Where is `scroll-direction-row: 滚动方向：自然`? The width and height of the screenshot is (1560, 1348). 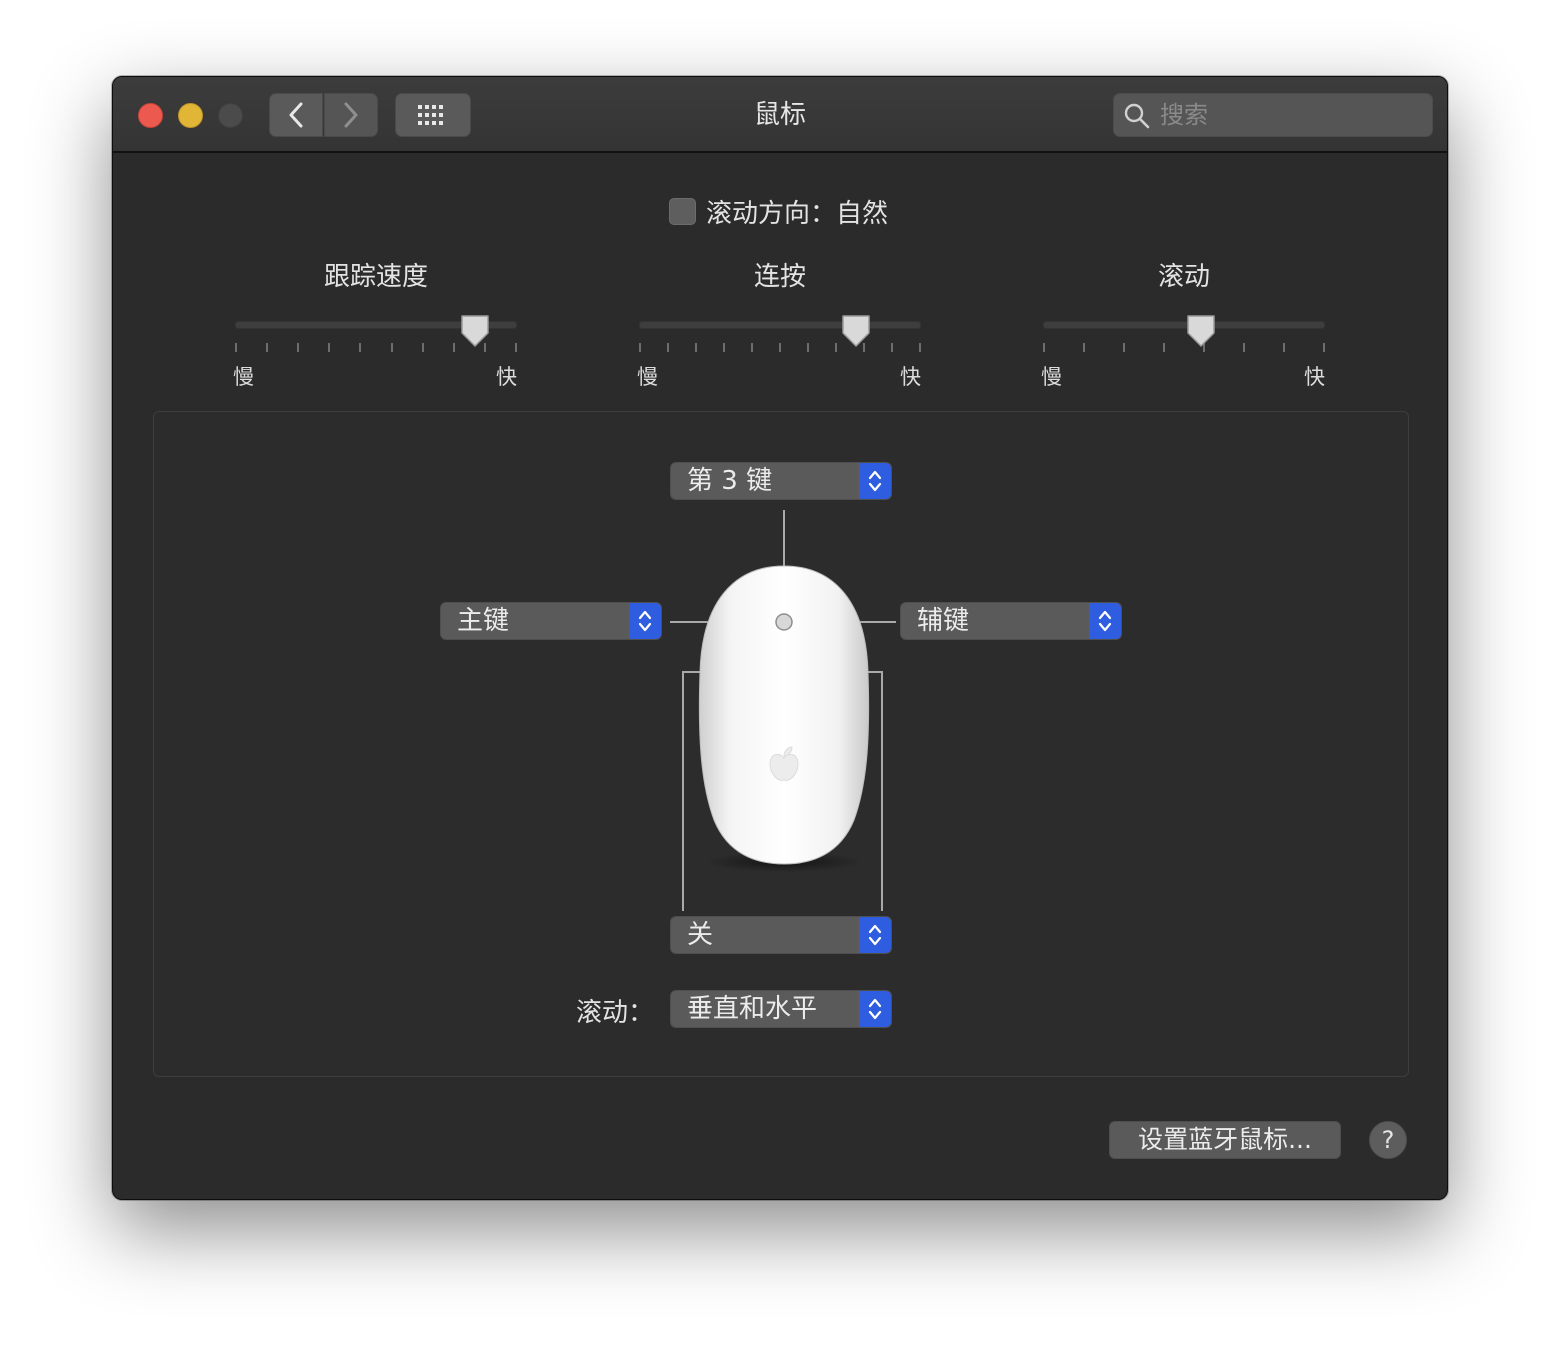
scroll-direction-row: 滚动方向：自然 is located at coordinates (778, 211).